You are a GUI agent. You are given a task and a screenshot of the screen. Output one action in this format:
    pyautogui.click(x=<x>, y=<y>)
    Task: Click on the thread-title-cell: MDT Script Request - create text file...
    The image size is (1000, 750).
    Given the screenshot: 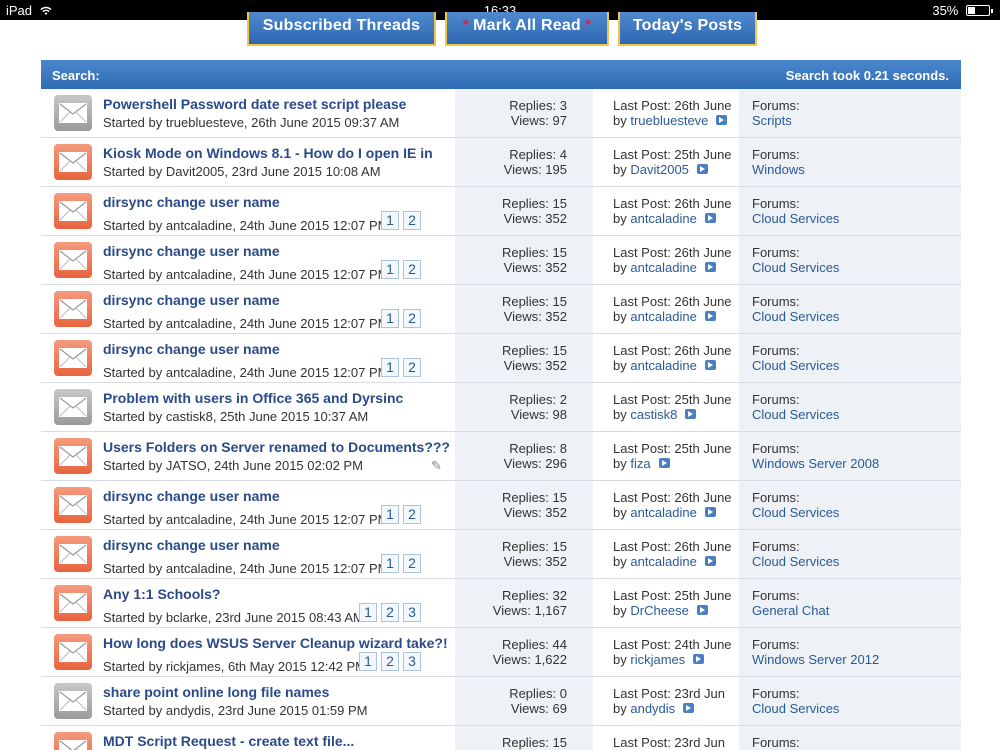 What is the action you would take?
    pyautogui.click(x=248, y=738)
    